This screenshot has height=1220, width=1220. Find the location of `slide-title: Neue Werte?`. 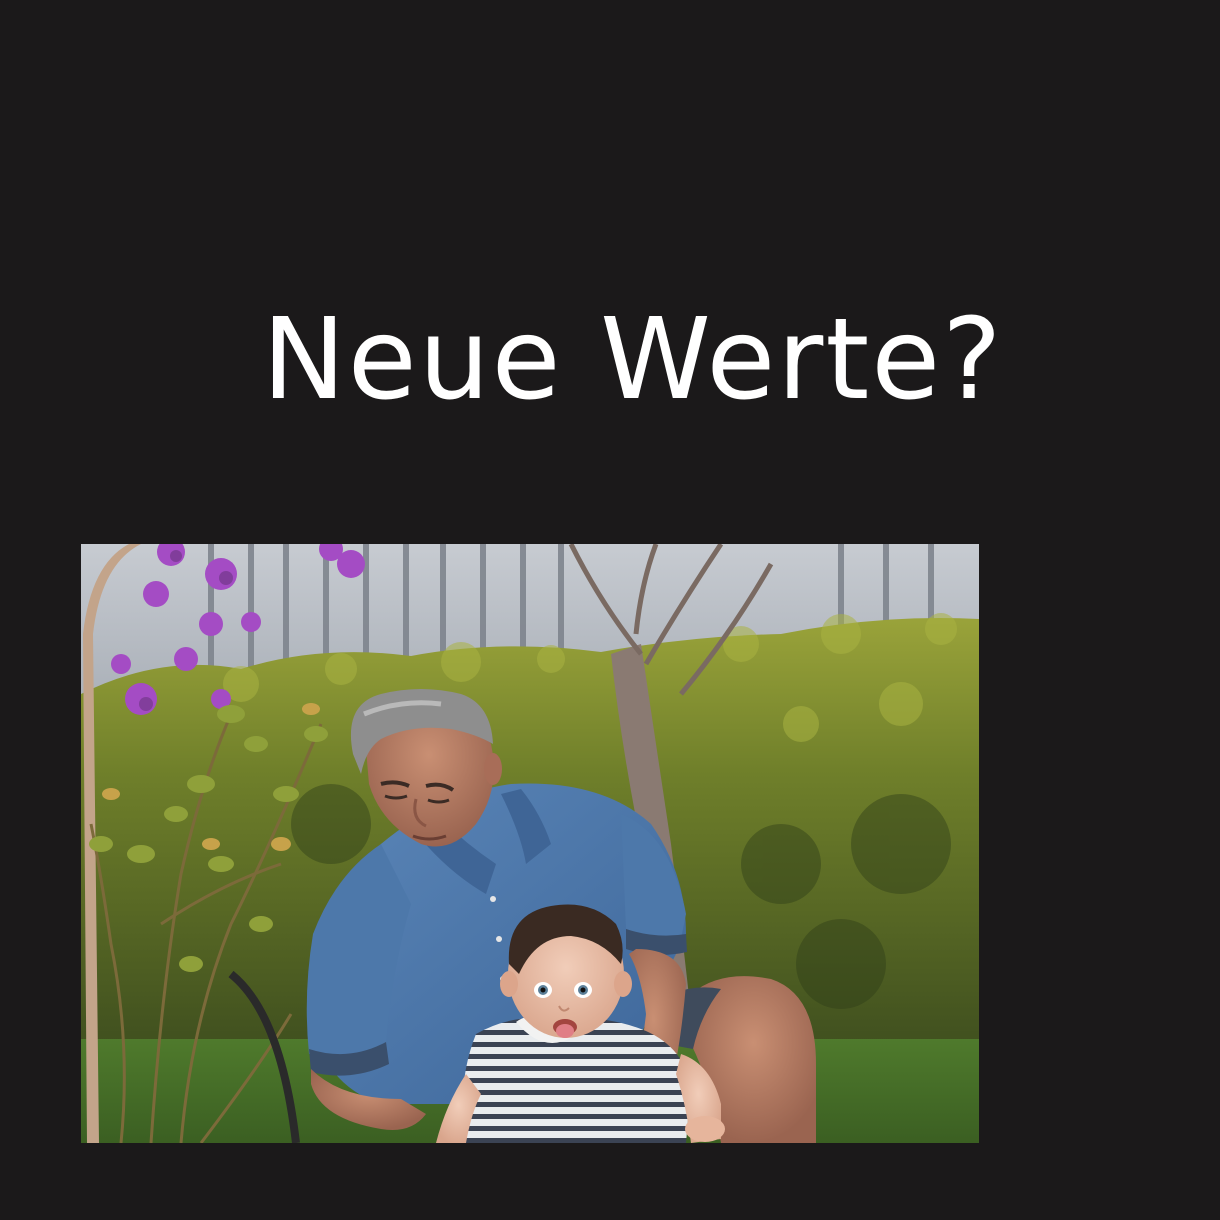

slide-title: Neue Werte? is located at coordinates (633, 360).